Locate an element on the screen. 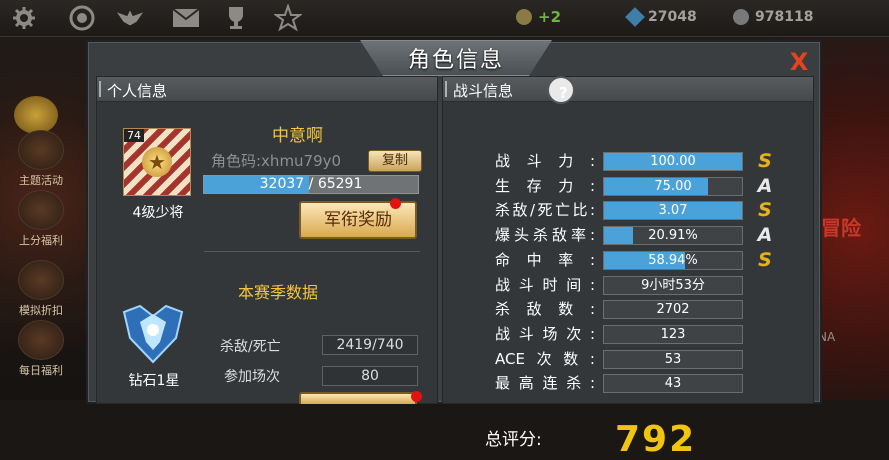 This screenshot has height=460, width=889. stat-value-box: 75.00 is located at coordinates (673, 186).